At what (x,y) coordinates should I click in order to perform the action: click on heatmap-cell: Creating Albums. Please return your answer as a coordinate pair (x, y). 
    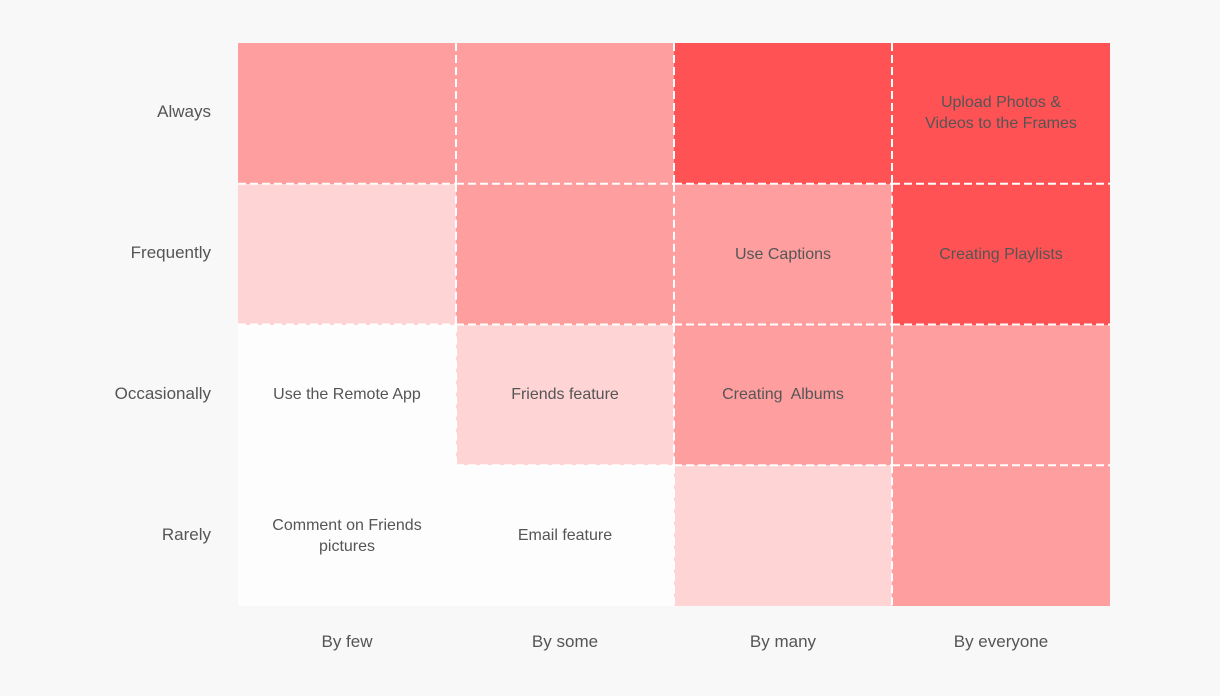
    Looking at the image, I should click on (783, 395).